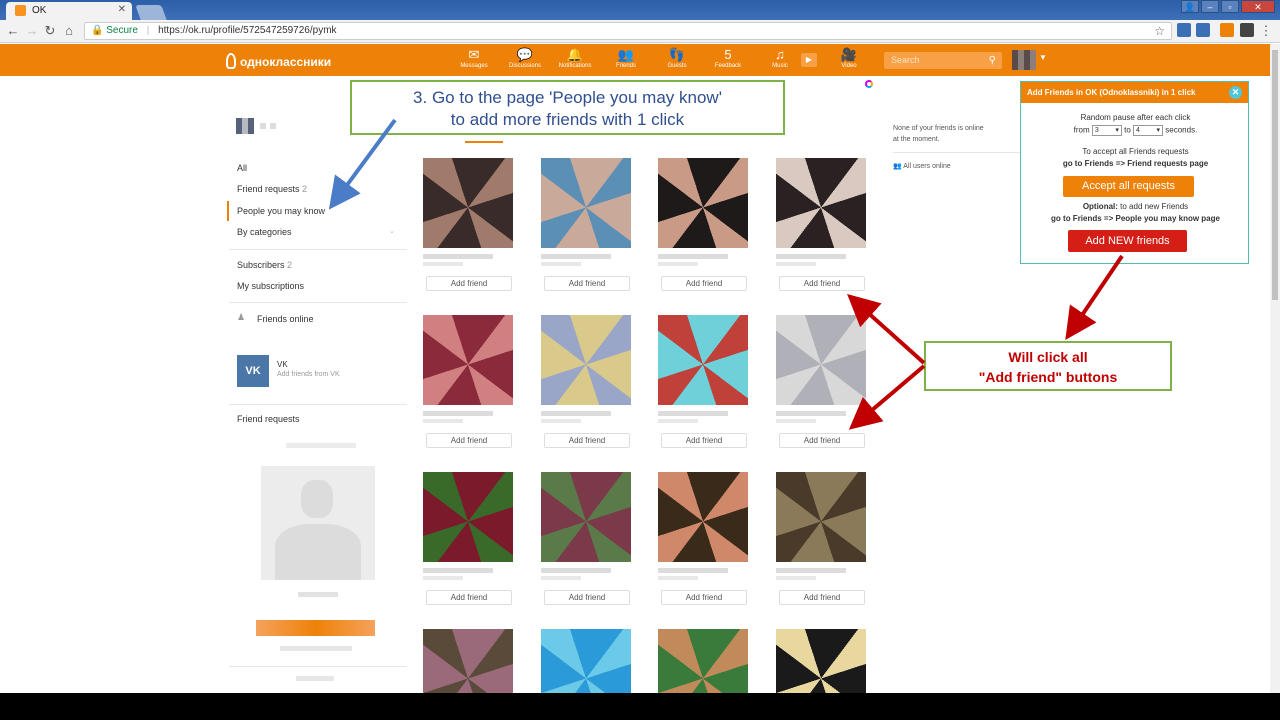  What do you see at coordinates (1094, 297) in the screenshot?
I see `red-arrow-popup` at bounding box center [1094, 297].